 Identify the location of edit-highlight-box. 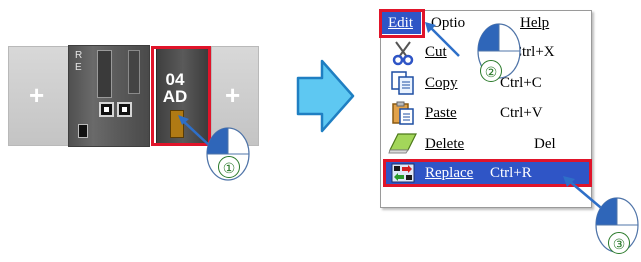
(402, 23).